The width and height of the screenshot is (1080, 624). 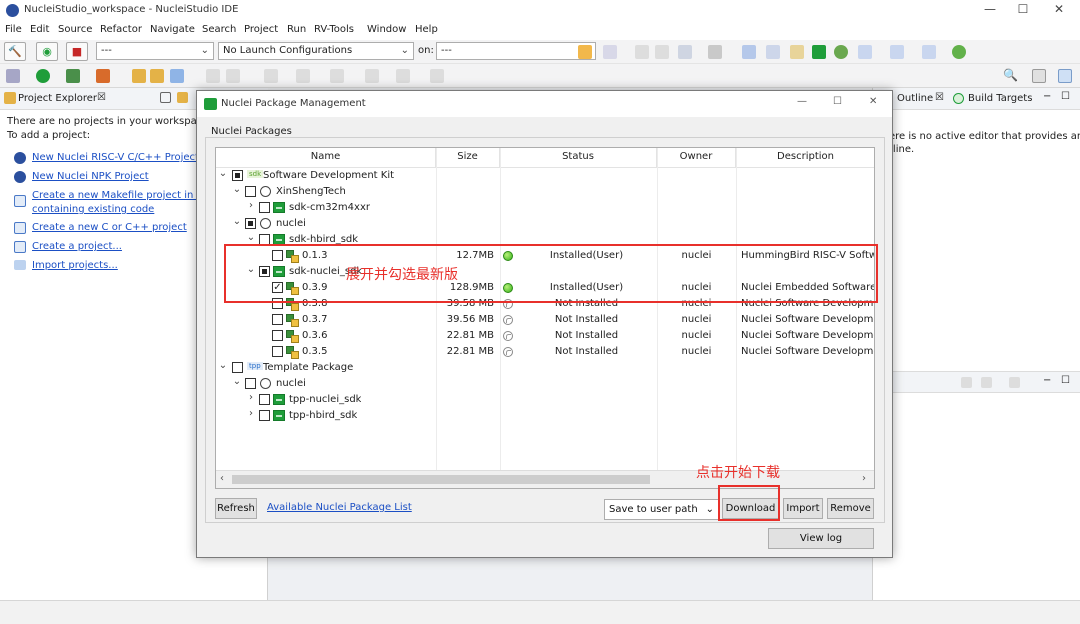 What do you see at coordinates (261, 29) in the screenshot?
I see `menu-project: Project` at bounding box center [261, 29].